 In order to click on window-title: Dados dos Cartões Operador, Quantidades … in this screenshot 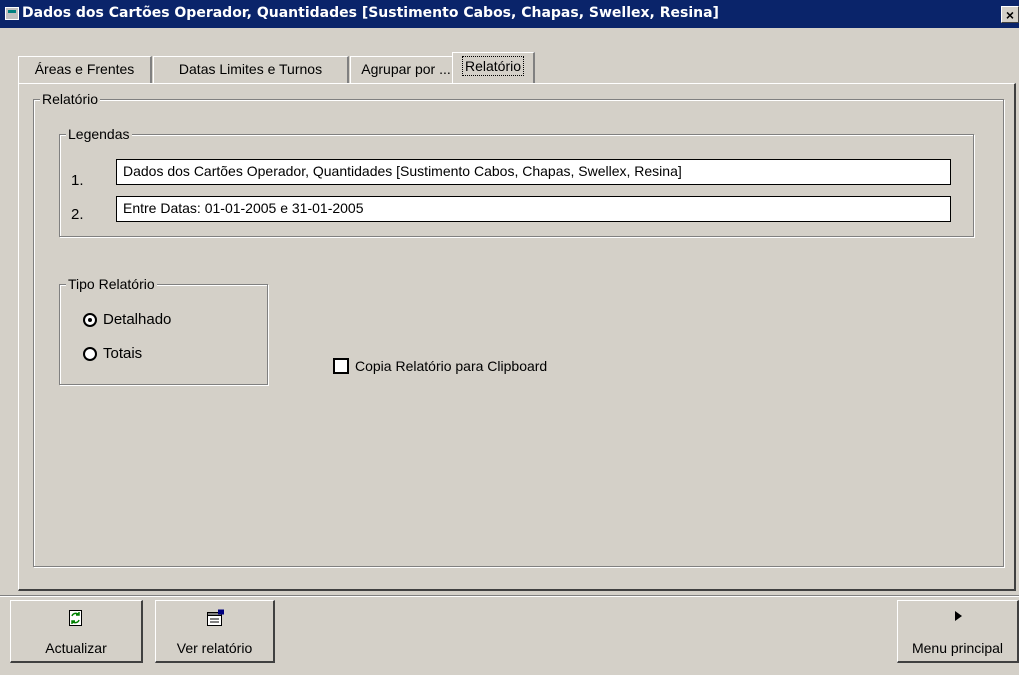, I will do `click(370, 13)`.